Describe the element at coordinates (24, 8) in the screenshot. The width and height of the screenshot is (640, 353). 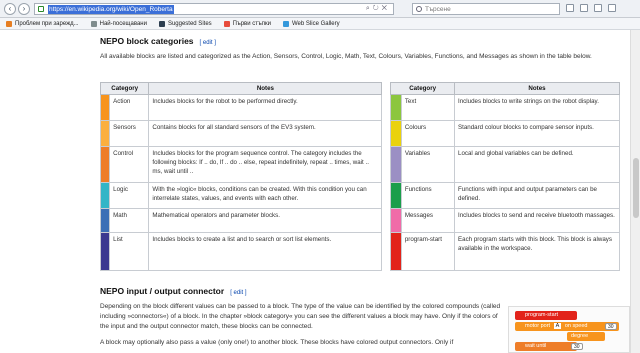
I see `forward-icon: ›` at that location.